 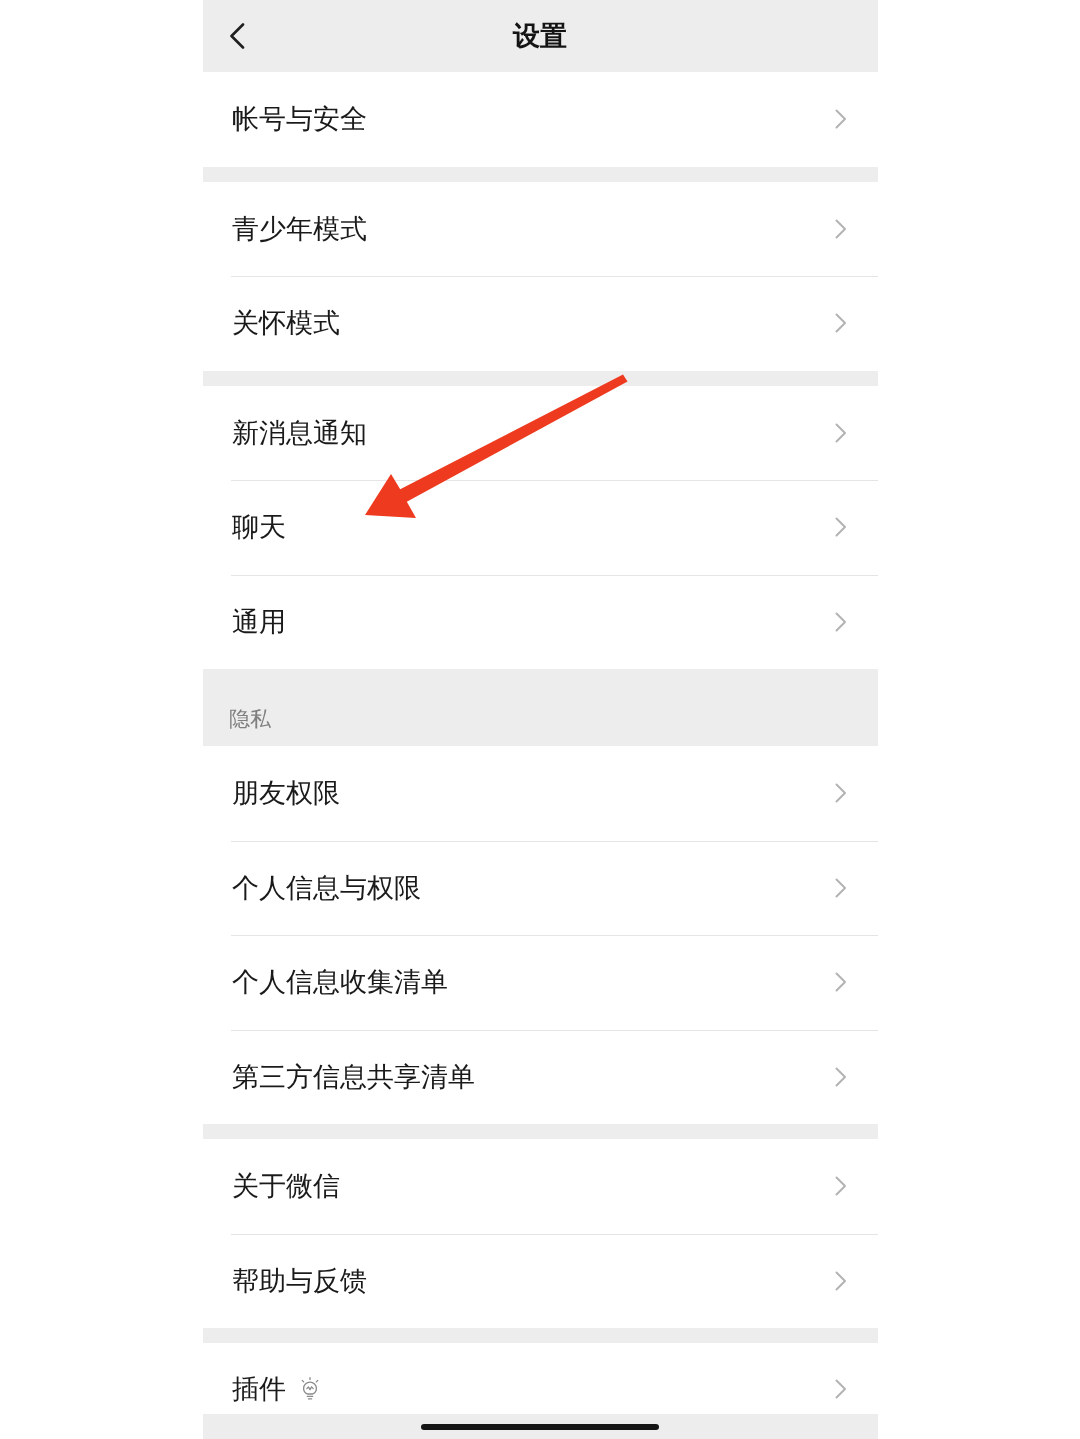 I want to click on settings-row: 个人信息与权限, so click(x=540, y=887).